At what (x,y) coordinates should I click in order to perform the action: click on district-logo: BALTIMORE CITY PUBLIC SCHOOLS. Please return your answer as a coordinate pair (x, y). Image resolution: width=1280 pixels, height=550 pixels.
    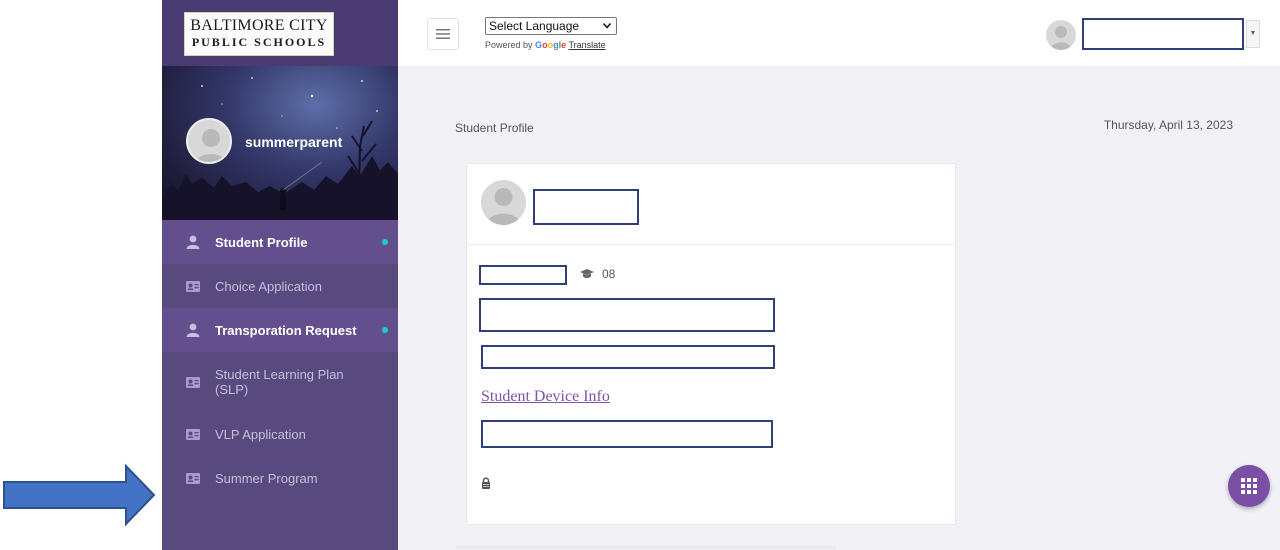
    Looking at the image, I should click on (259, 34).